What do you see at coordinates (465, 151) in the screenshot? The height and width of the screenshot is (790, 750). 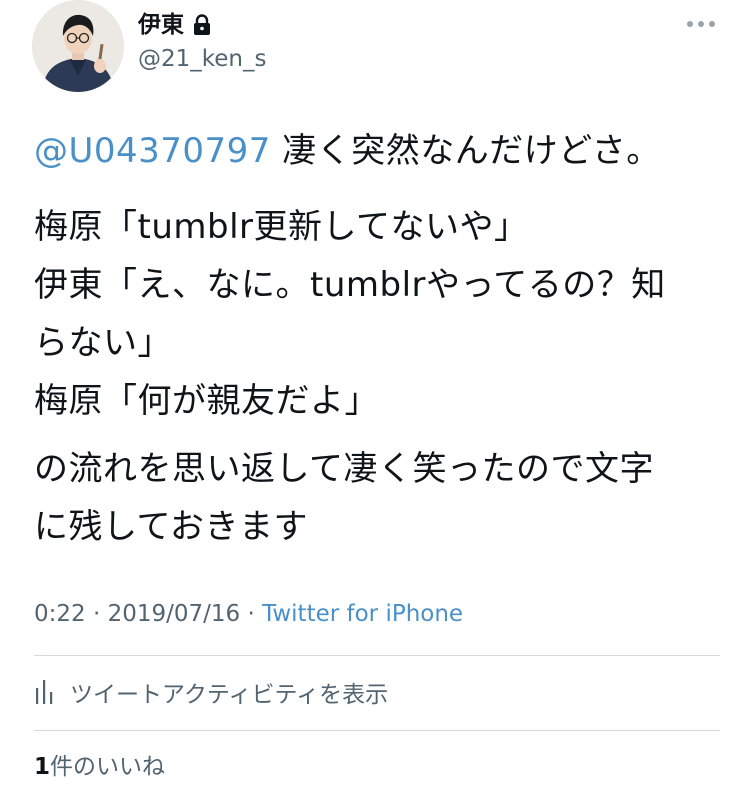 I see `tweet-text-segment: 凄く突然なんだけどさ。` at bounding box center [465, 151].